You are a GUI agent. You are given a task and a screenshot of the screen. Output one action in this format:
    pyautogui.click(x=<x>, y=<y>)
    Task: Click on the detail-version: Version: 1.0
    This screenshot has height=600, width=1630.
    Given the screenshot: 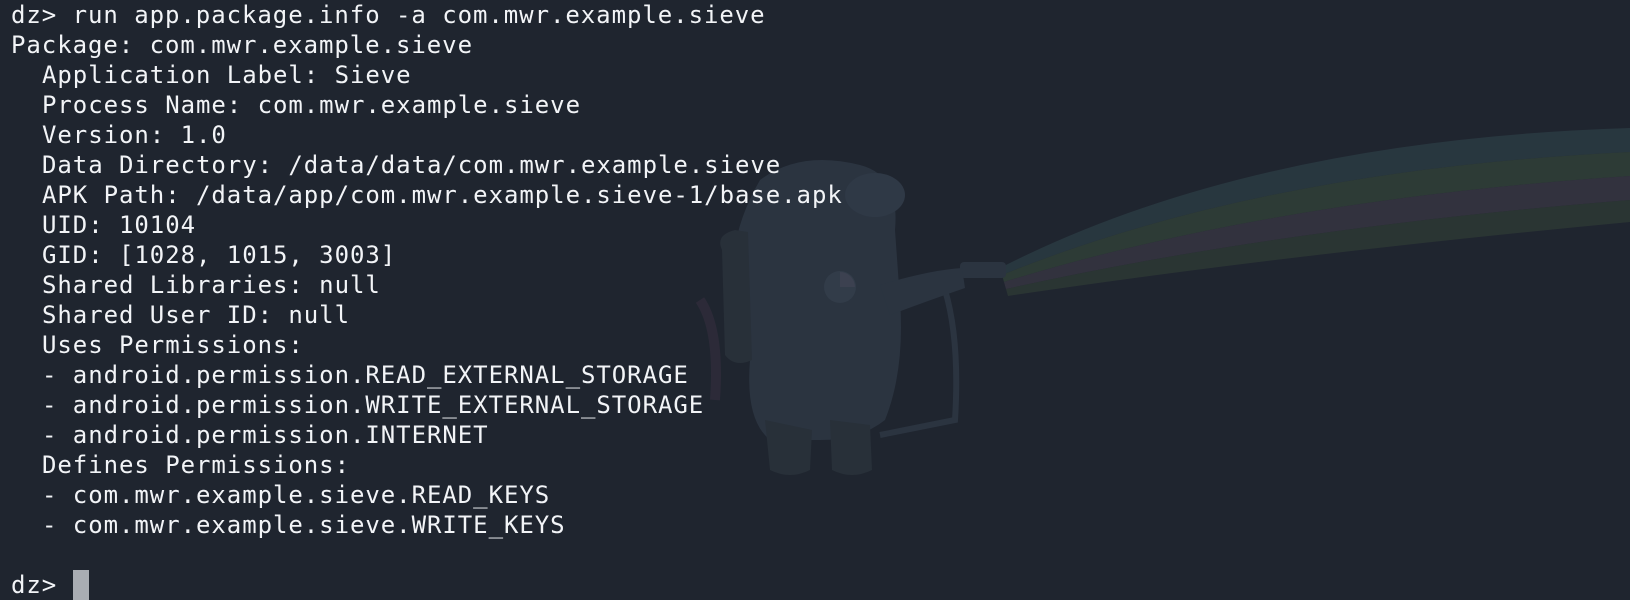 What is the action you would take?
    pyautogui.click(x=134, y=135)
    